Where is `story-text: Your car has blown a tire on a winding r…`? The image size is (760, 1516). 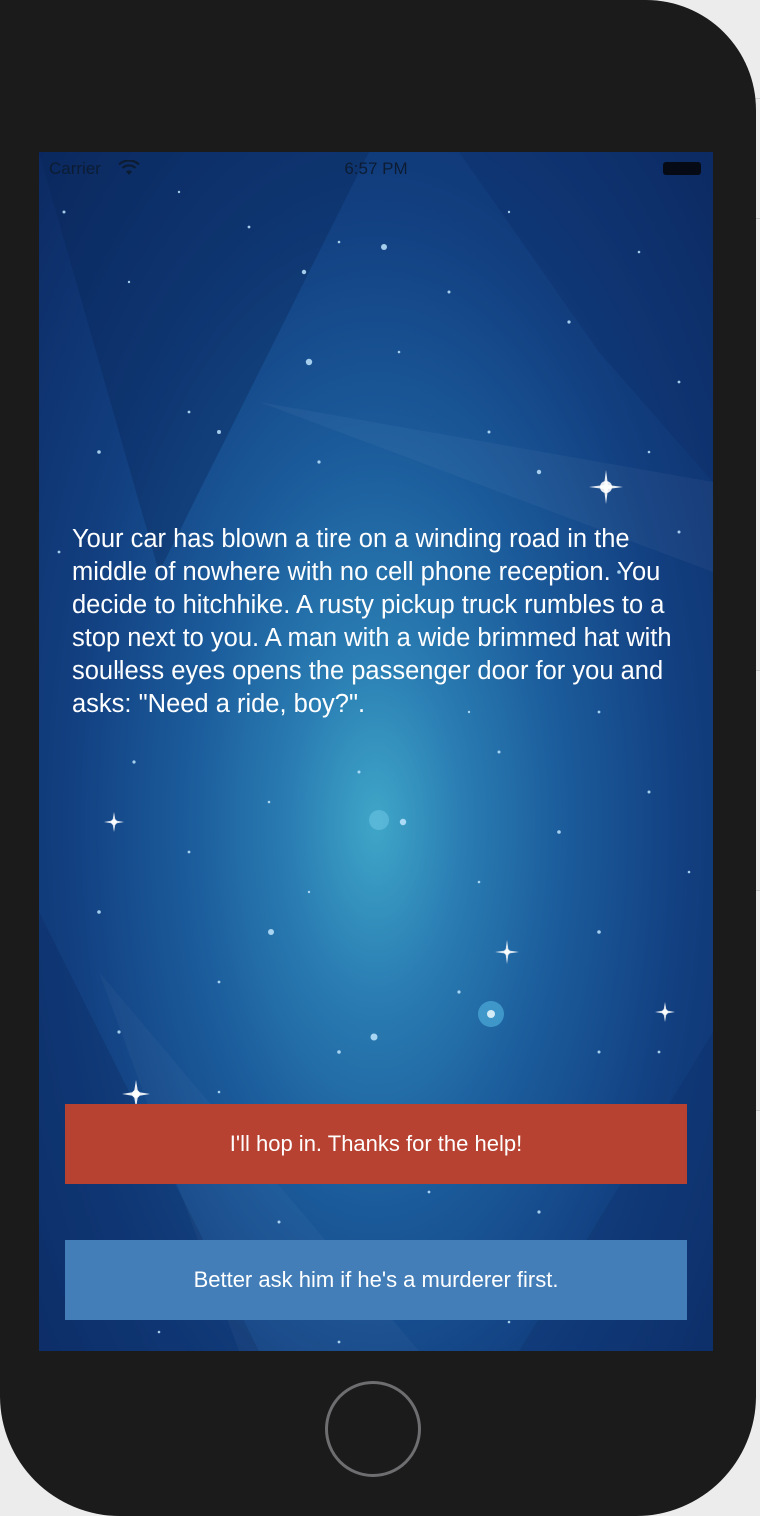 story-text: Your car has blown a tire on a winding r… is located at coordinates (372, 621).